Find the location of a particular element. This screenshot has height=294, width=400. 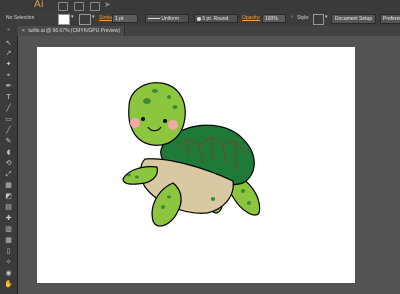

document-tab-bar: × turtle.ai @ 66.67% (CMYK/GPU Preview) is located at coordinates (208, 31).